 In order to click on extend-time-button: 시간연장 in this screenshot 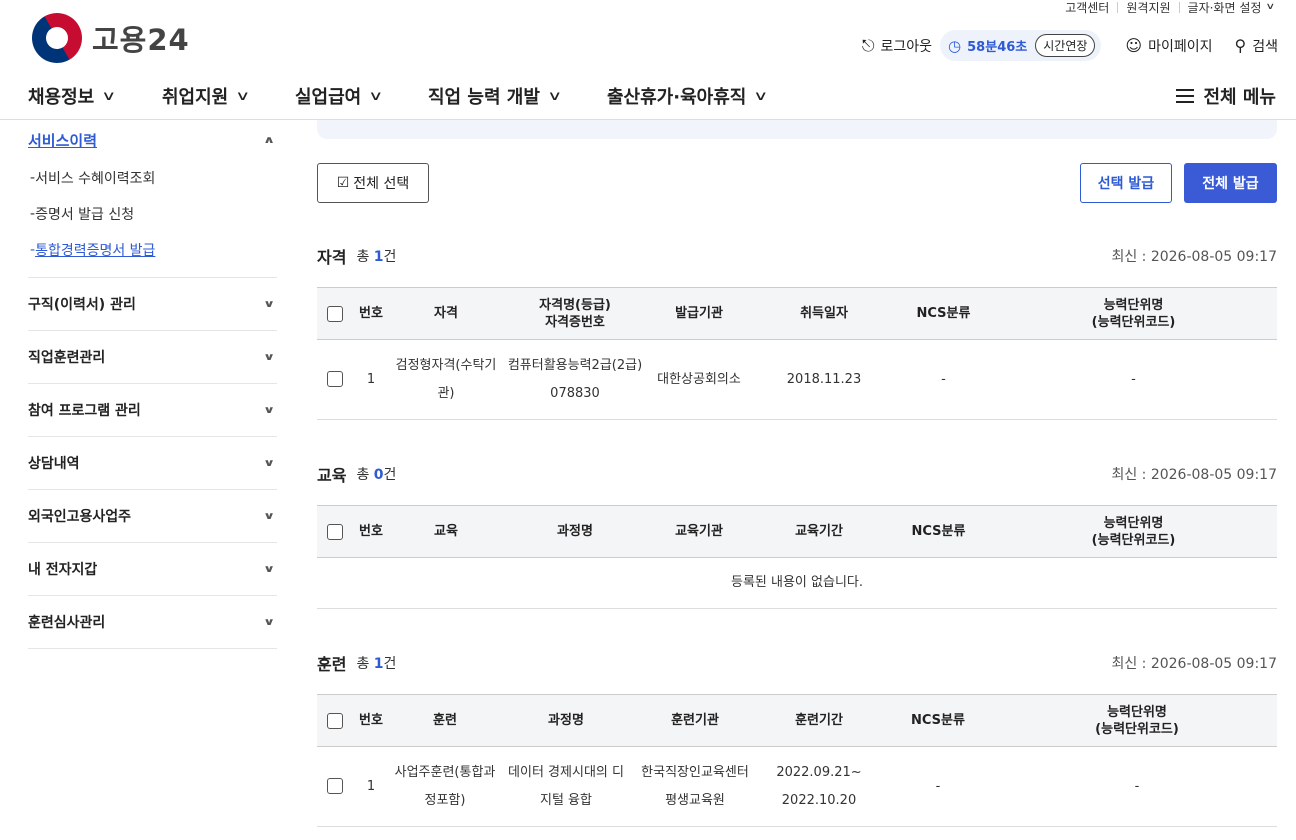, I will do `click(1065, 45)`.